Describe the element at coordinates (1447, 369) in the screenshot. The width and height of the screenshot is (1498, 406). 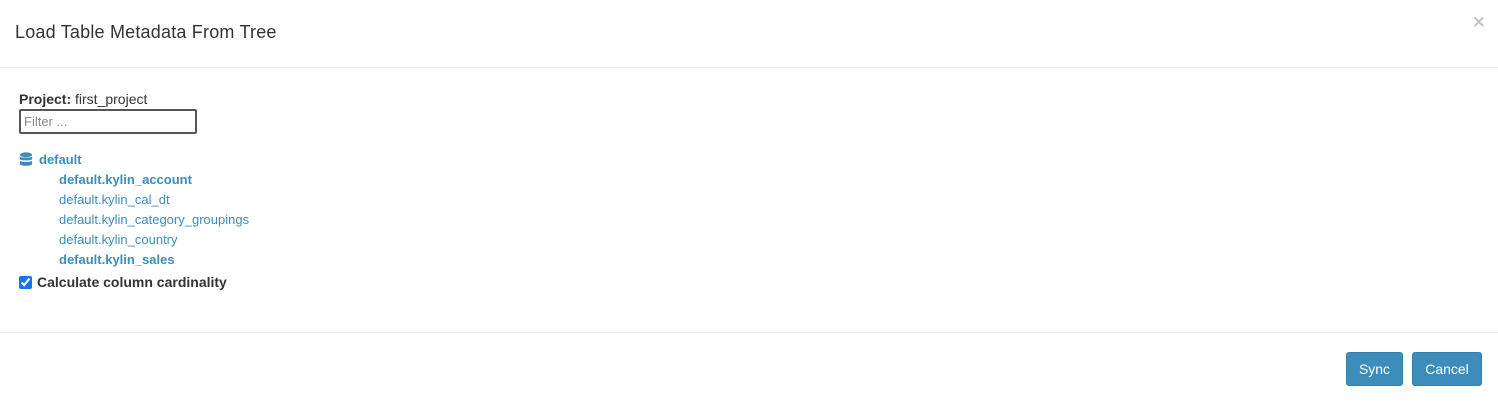
I see `cancel-button: Cancel` at that location.